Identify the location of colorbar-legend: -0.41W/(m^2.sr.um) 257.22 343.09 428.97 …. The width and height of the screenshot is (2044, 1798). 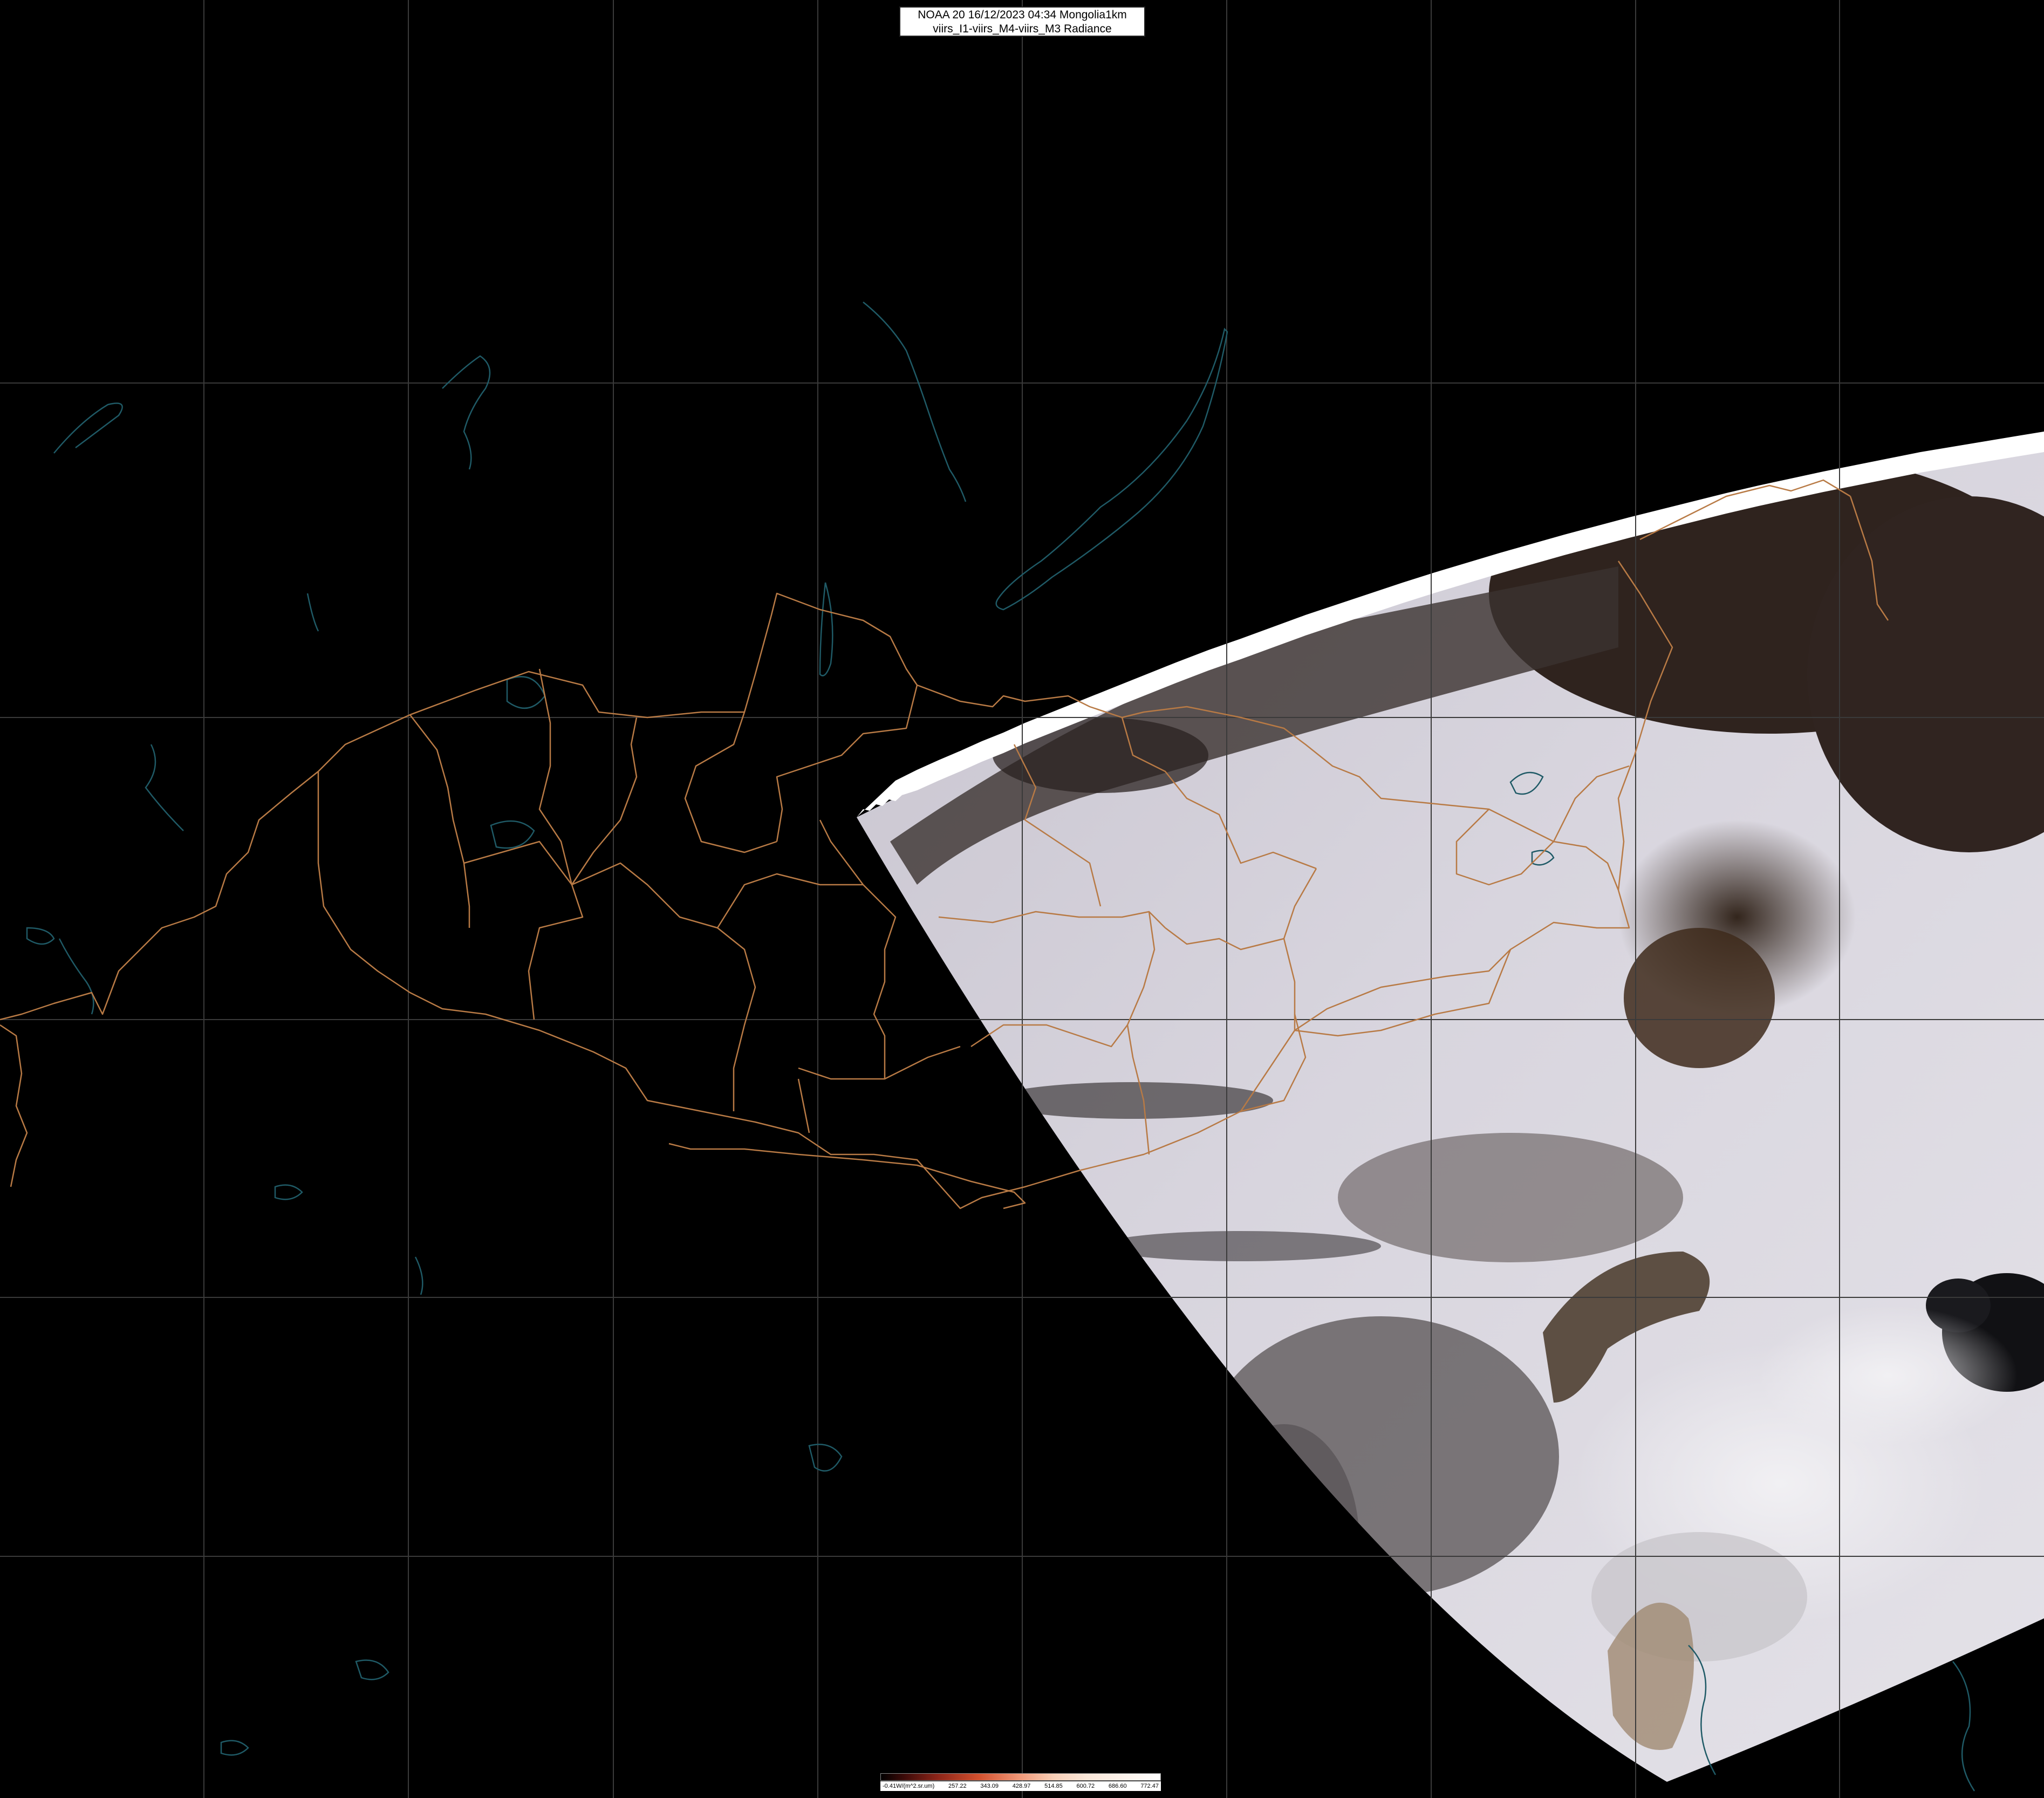
(1020, 1783).